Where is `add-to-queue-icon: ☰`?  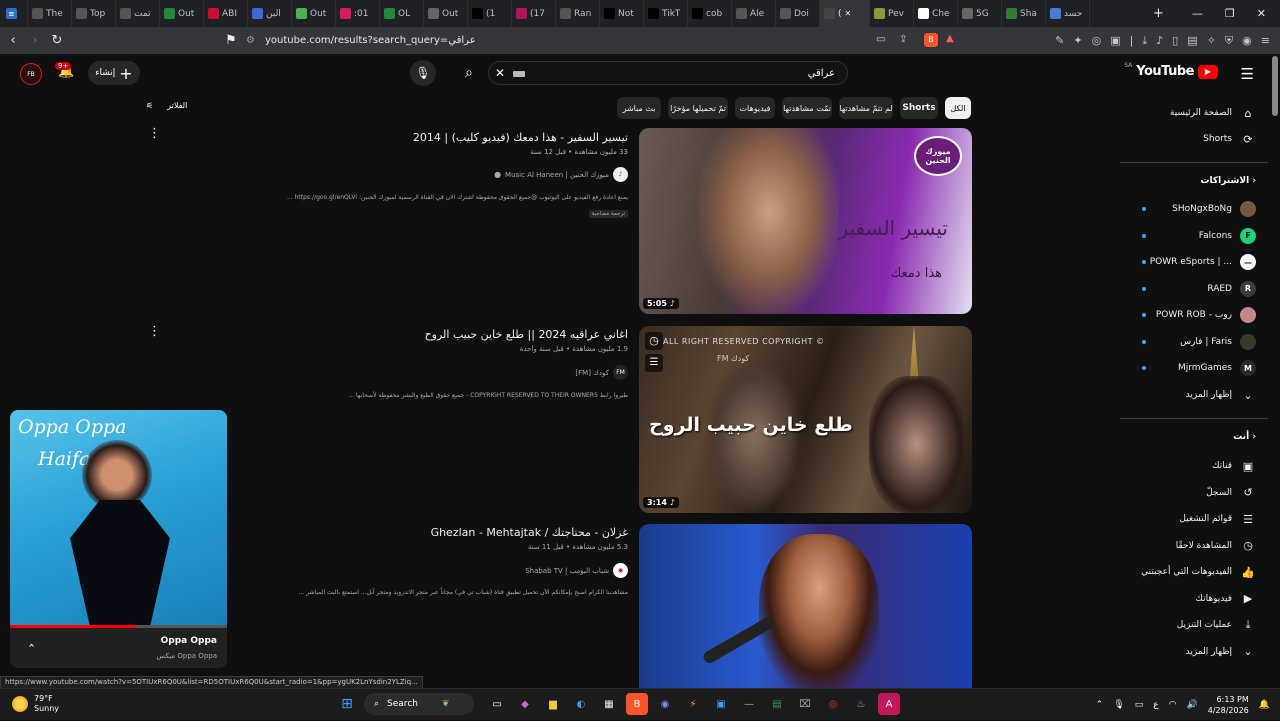
add-to-queue-icon: ☰ is located at coordinates (654, 363).